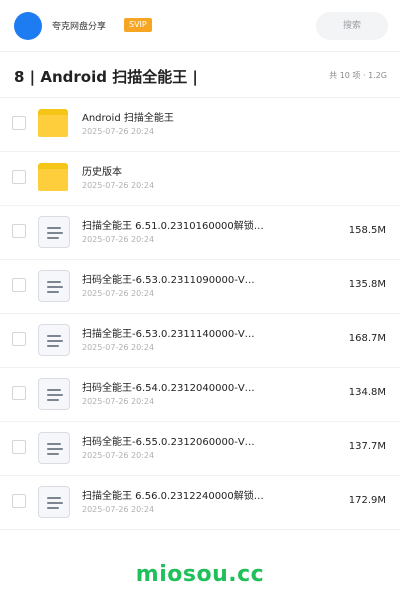  I want to click on avatar, so click(28, 26).